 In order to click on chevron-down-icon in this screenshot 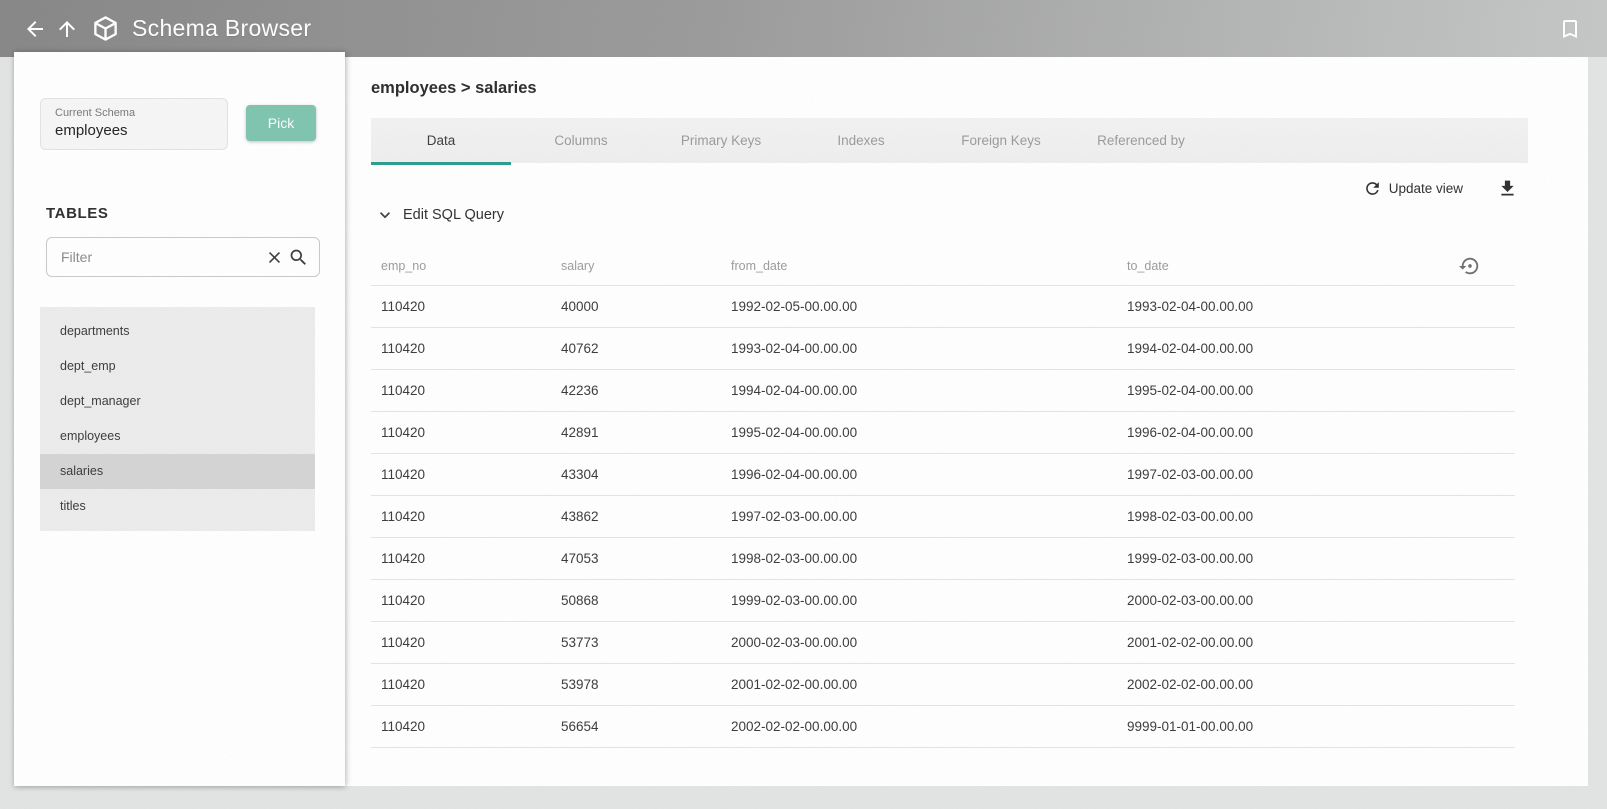, I will do `click(385, 215)`.